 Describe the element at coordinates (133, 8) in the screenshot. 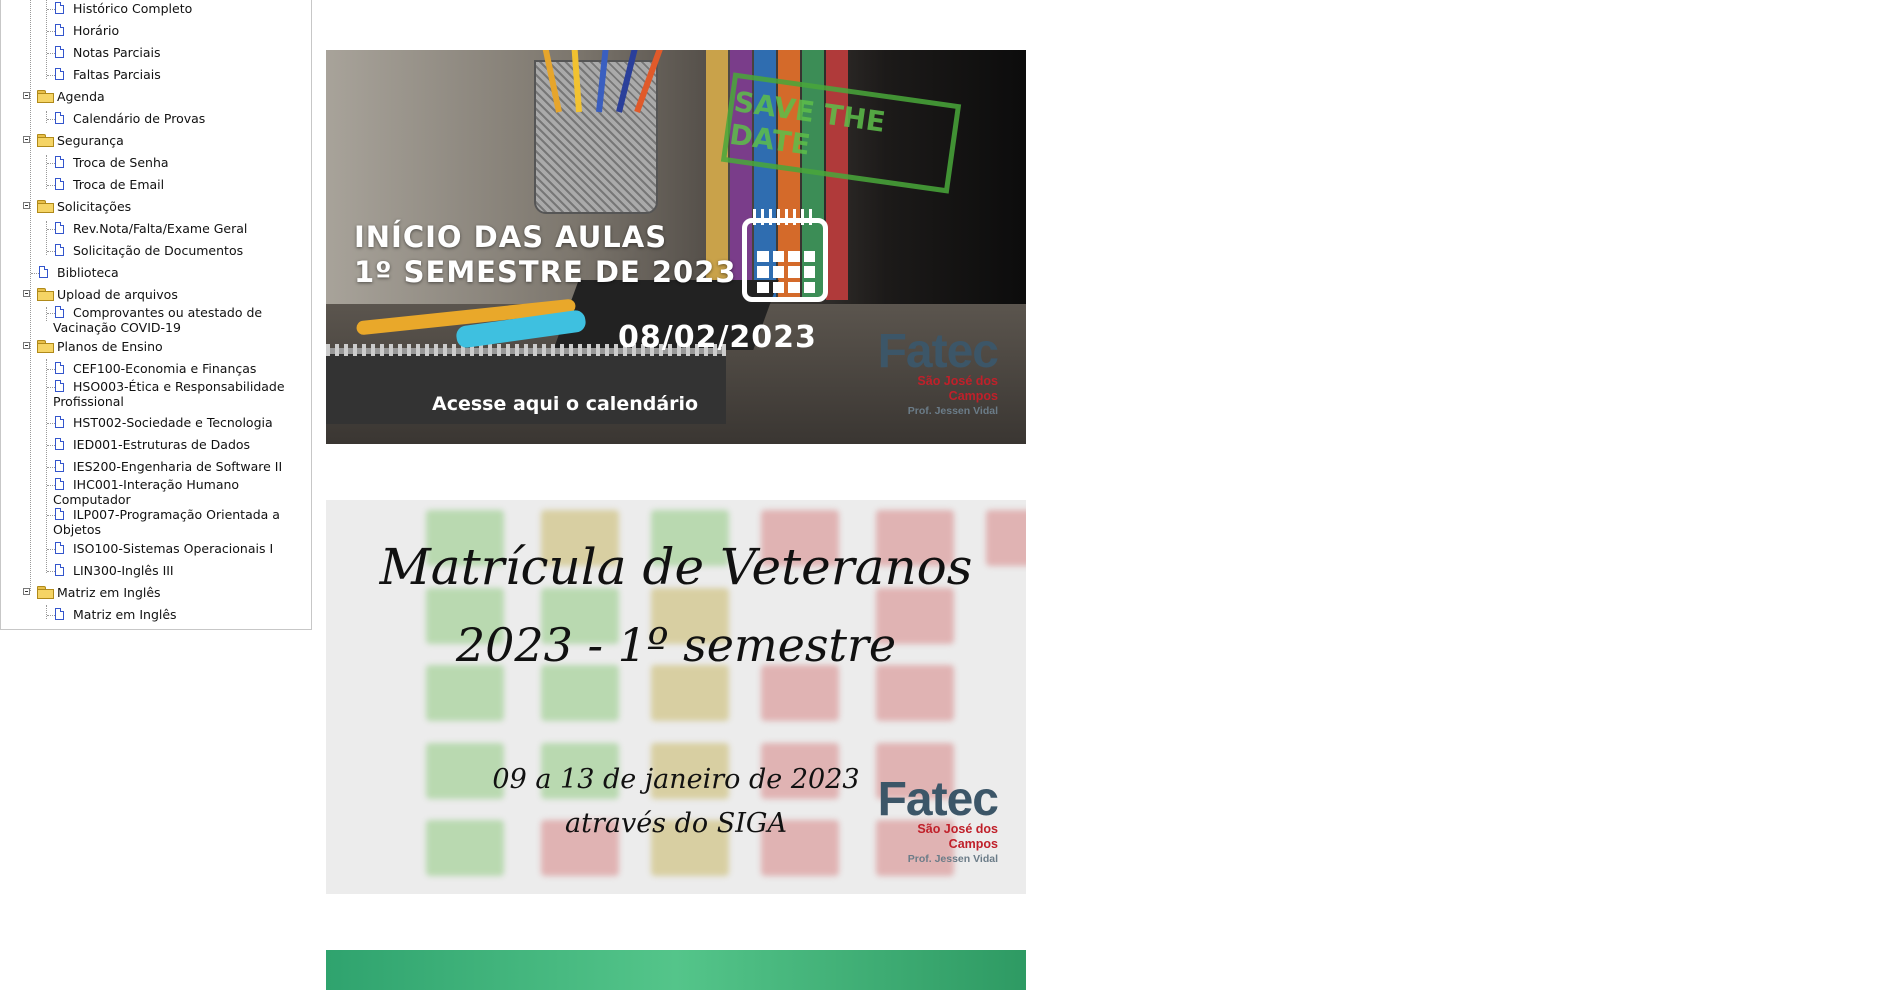

I see `tree-item-label: Histórico Completo` at that location.